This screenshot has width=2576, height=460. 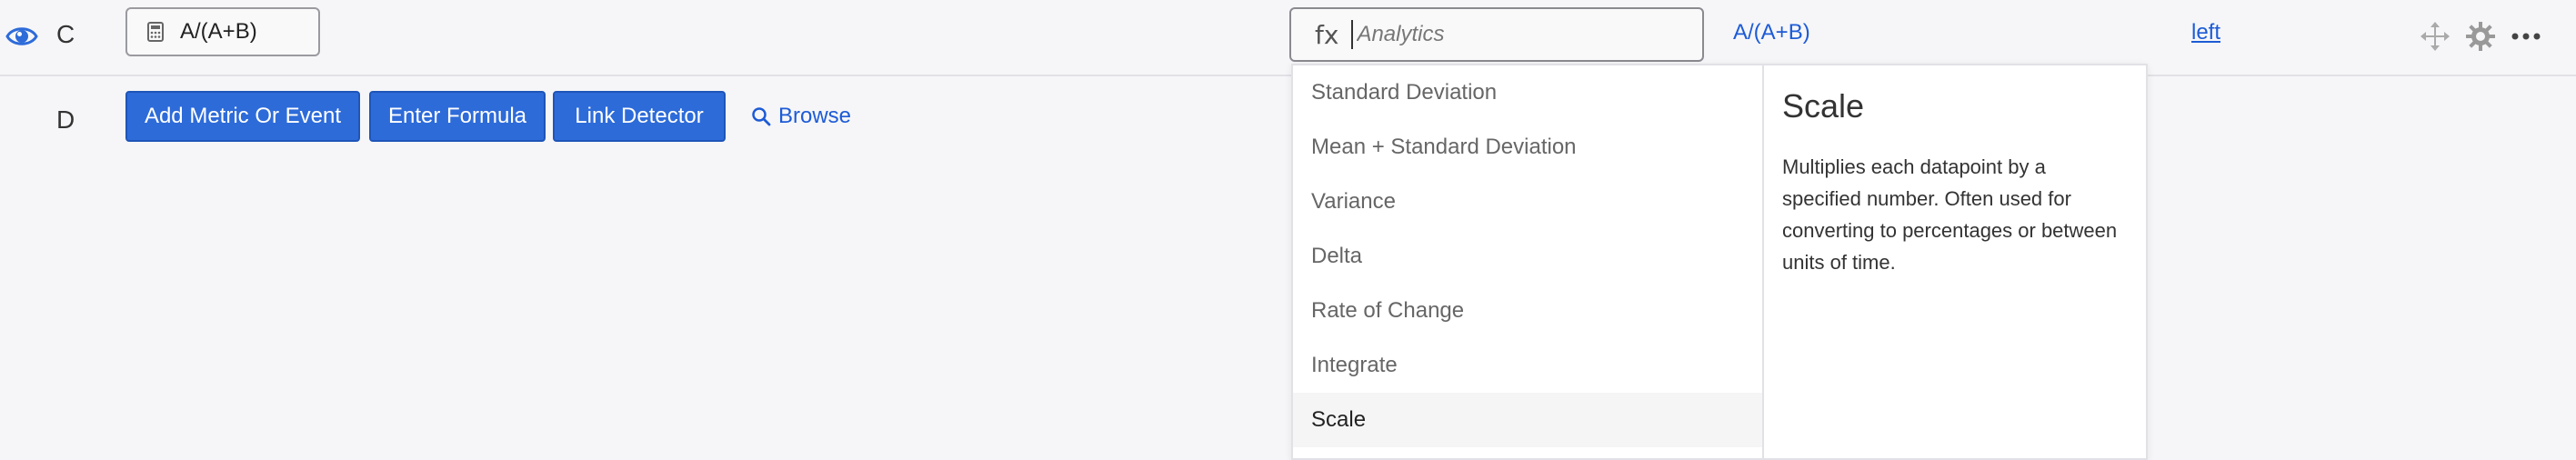 What do you see at coordinates (815, 116) in the screenshot?
I see `browse-label: Browse` at bounding box center [815, 116].